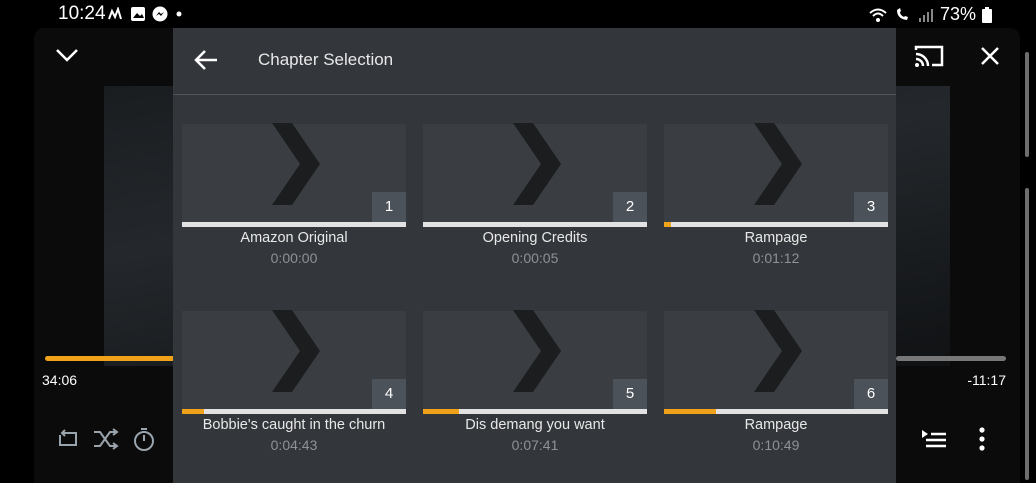  What do you see at coordinates (1027, 334) in the screenshot?
I see `scrollbar-bottom` at bounding box center [1027, 334].